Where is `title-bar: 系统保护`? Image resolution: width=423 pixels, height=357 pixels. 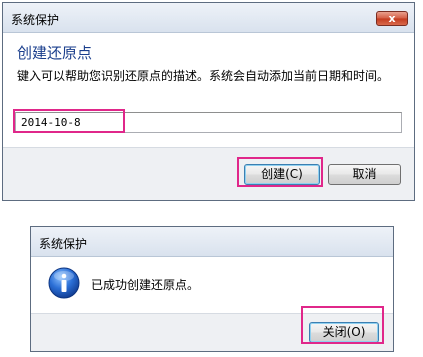
title-bar: 系统保护 is located at coordinates (212, 242).